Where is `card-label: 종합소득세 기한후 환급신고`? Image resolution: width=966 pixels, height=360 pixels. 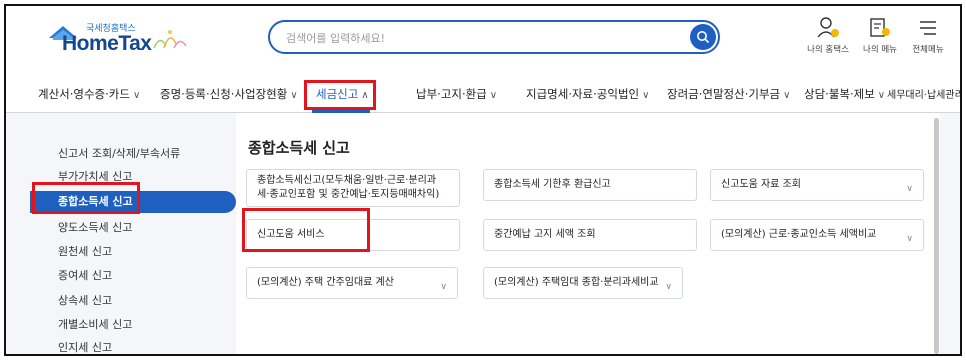
card-label: 종합소득세 기한후 환급신고 is located at coordinates (552, 184).